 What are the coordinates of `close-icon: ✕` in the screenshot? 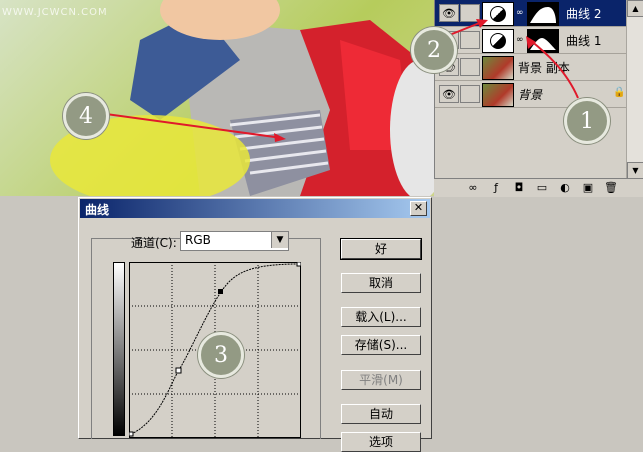 It's located at (418, 208).